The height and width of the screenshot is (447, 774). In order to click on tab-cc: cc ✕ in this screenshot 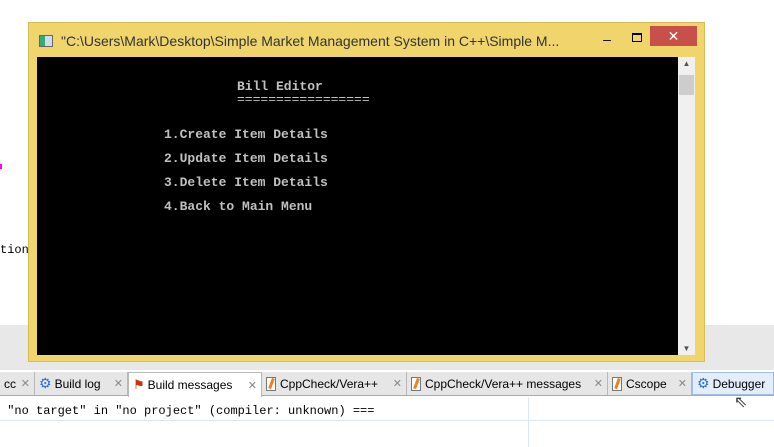, I will do `click(17, 383)`.